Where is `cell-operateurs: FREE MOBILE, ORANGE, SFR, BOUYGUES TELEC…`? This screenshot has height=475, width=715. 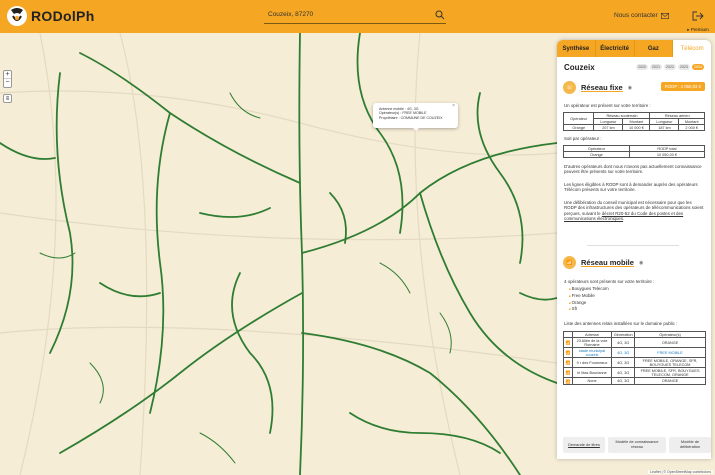
cell-operateurs: FREE MOBILE, ORANGE, SFR, BOUYGUES TELEC… is located at coordinates (670, 362).